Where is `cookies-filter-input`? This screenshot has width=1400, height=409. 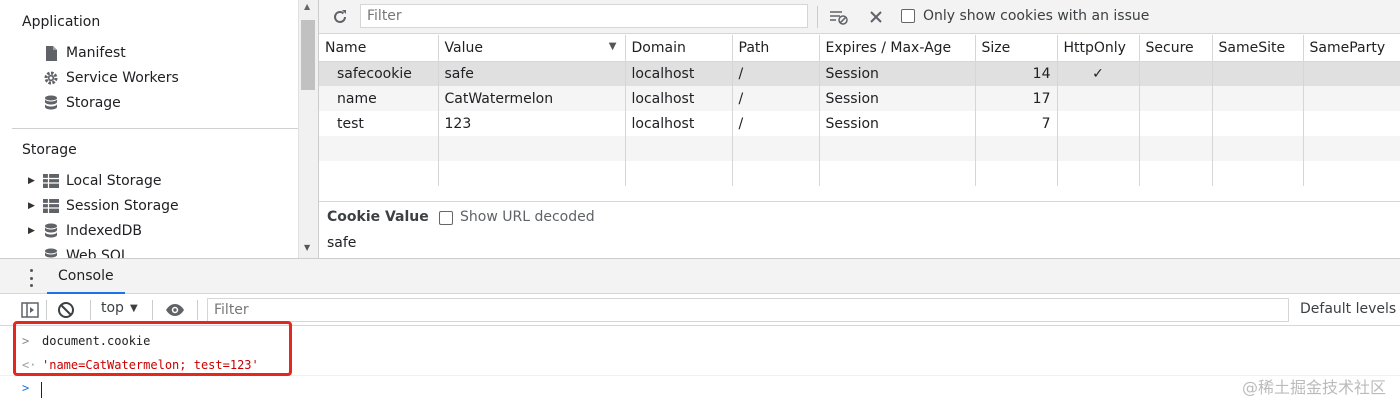 cookies-filter-input is located at coordinates (584, 16).